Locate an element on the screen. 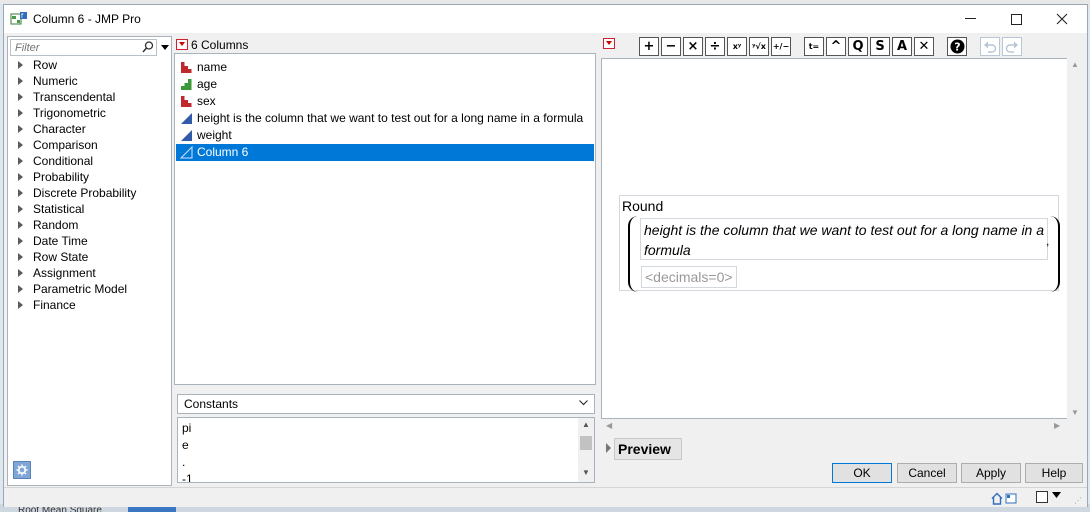  scroll-left-icon: ◀ is located at coordinates (609, 425).